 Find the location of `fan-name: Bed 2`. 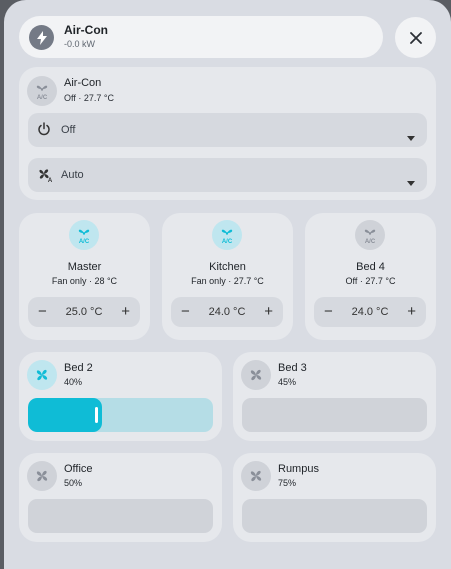

fan-name: Bed 2 is located at coordinates (78, 368).